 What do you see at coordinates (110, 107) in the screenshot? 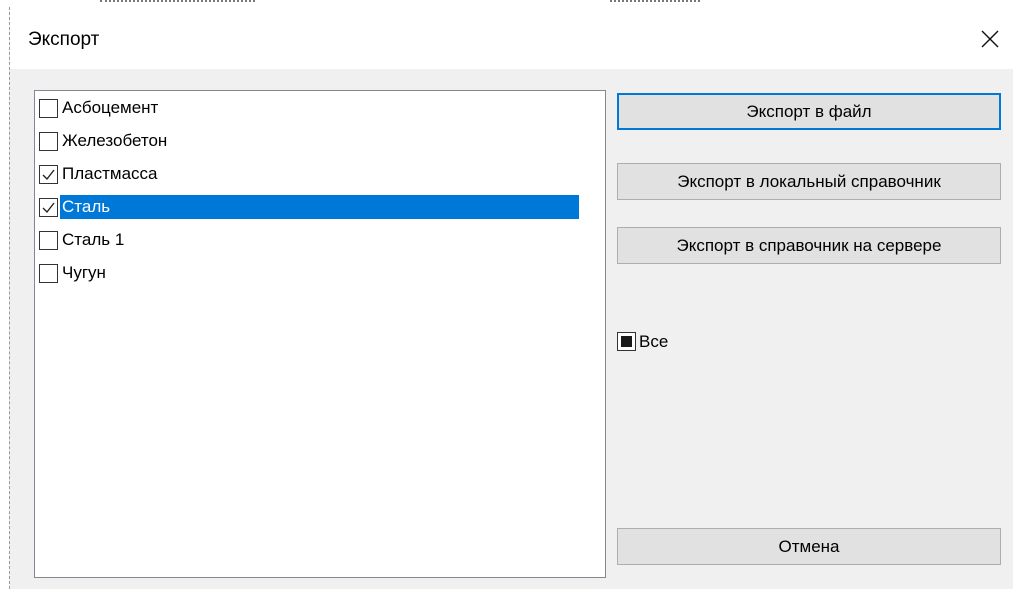
I see `item-label: Асбоцемент` at bounding box center [110, 107].